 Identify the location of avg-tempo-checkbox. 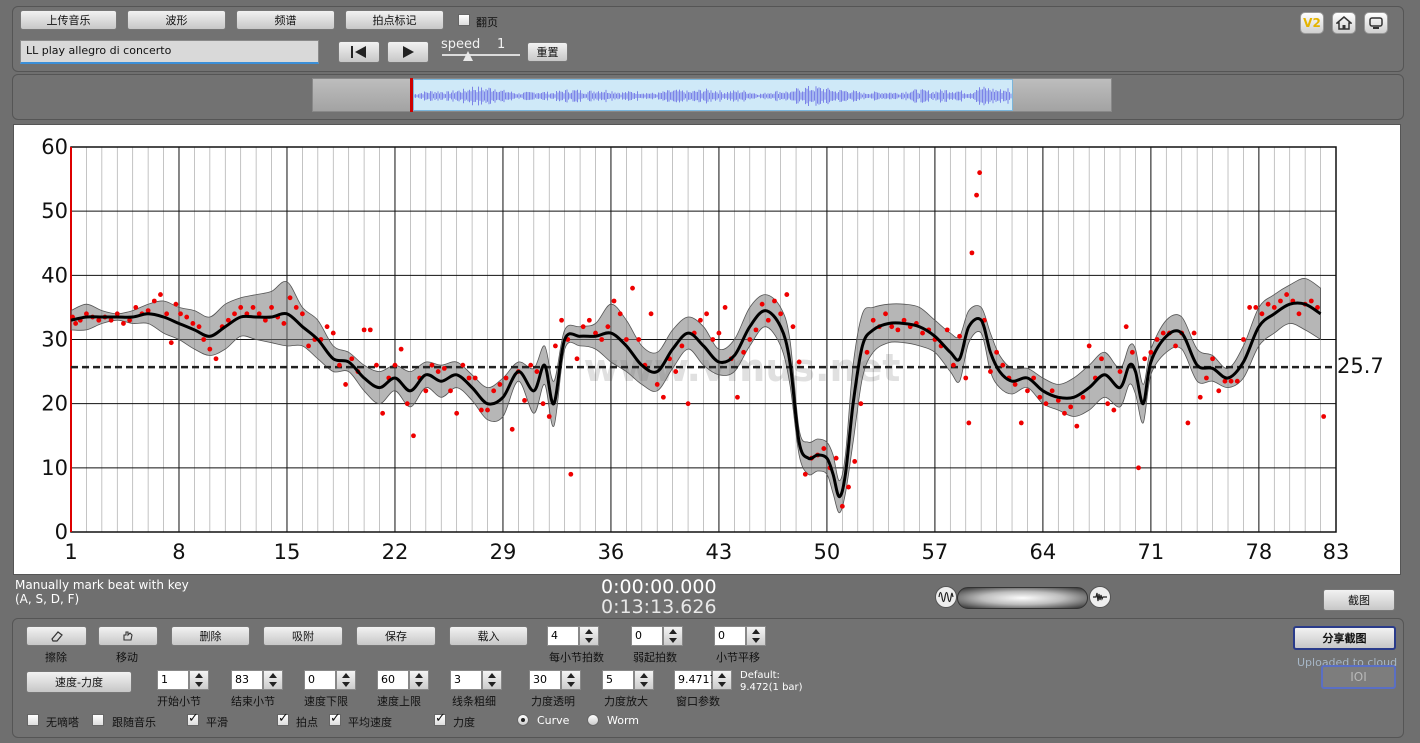
(335, 718).